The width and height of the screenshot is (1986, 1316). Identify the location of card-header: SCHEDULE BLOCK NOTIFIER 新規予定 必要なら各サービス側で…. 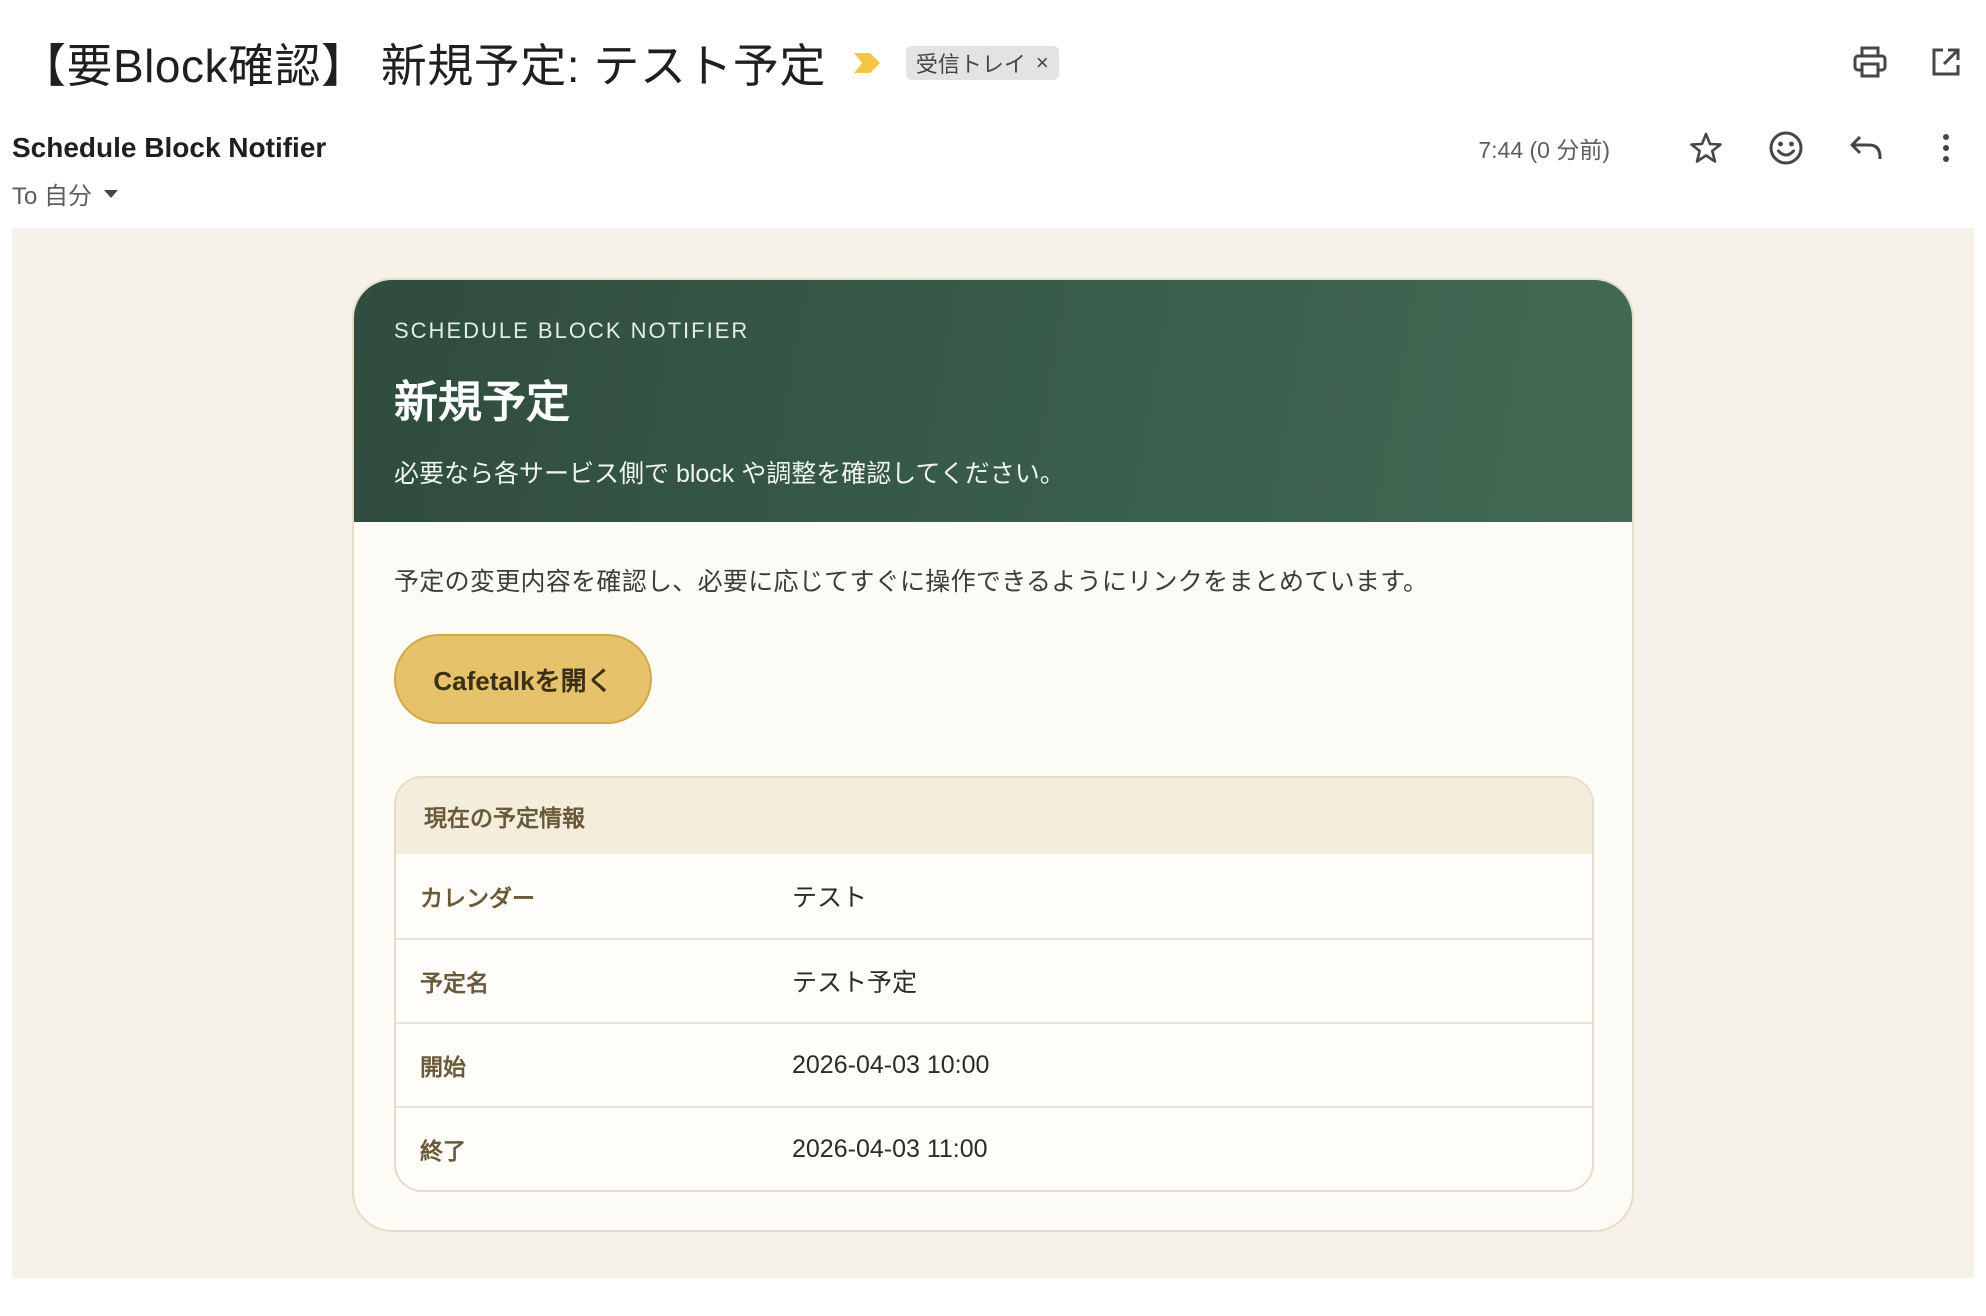
(993, 401).